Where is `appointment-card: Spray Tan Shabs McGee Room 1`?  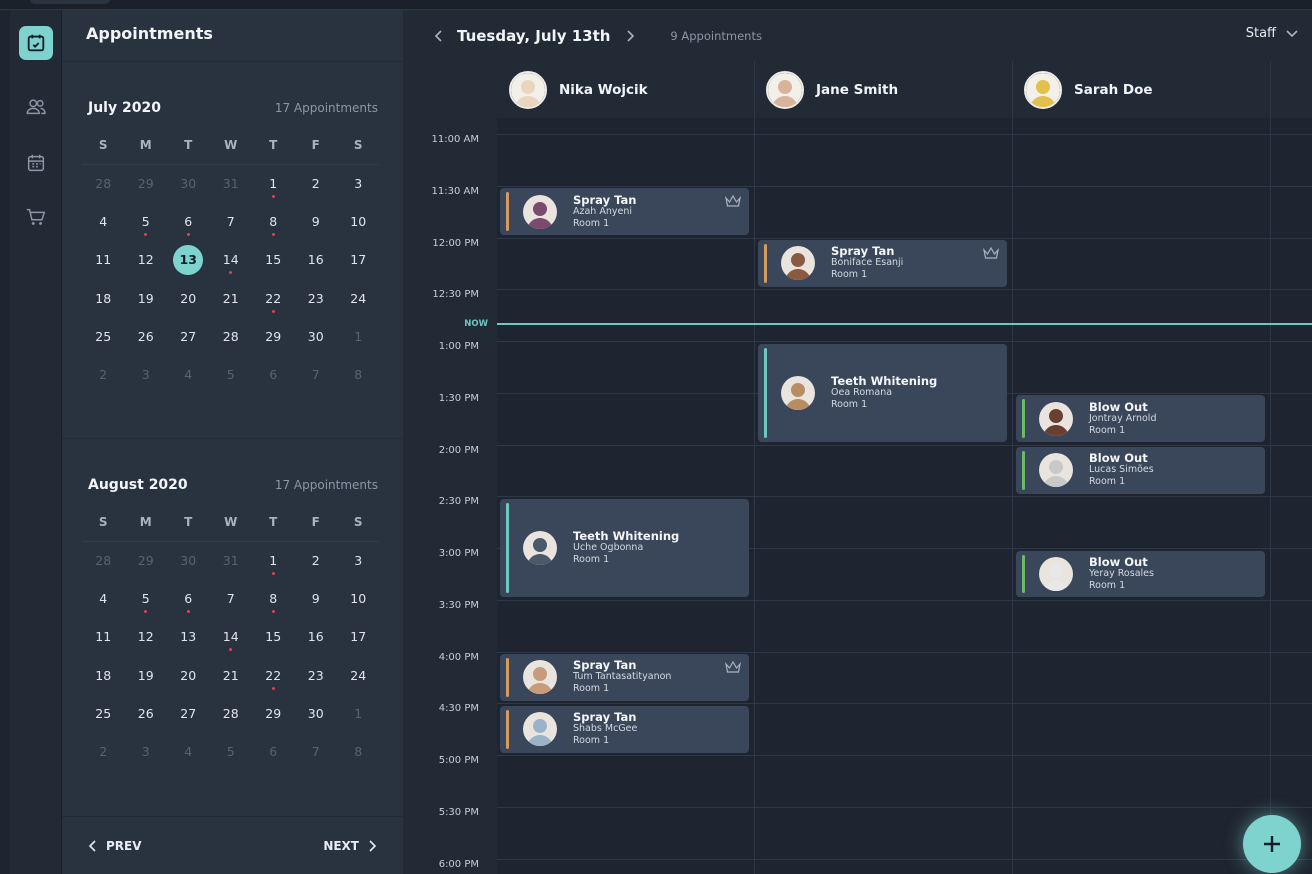
appointment-card: Spray Tan Shabs McGee Room 1 is located at coordinates (624, 729).